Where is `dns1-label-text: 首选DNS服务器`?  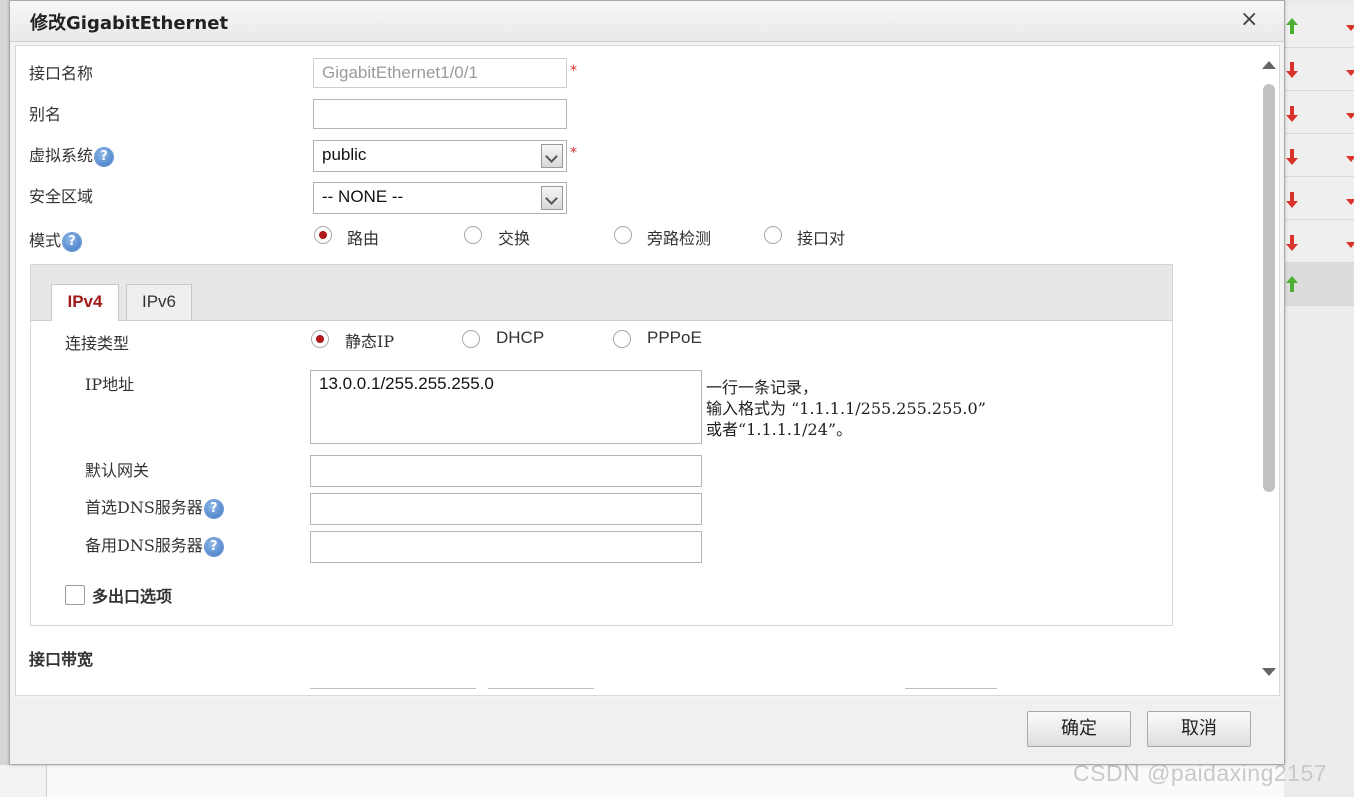
dns1-label-text: 首选DNS服务器 is located at coordinates (144, 507).